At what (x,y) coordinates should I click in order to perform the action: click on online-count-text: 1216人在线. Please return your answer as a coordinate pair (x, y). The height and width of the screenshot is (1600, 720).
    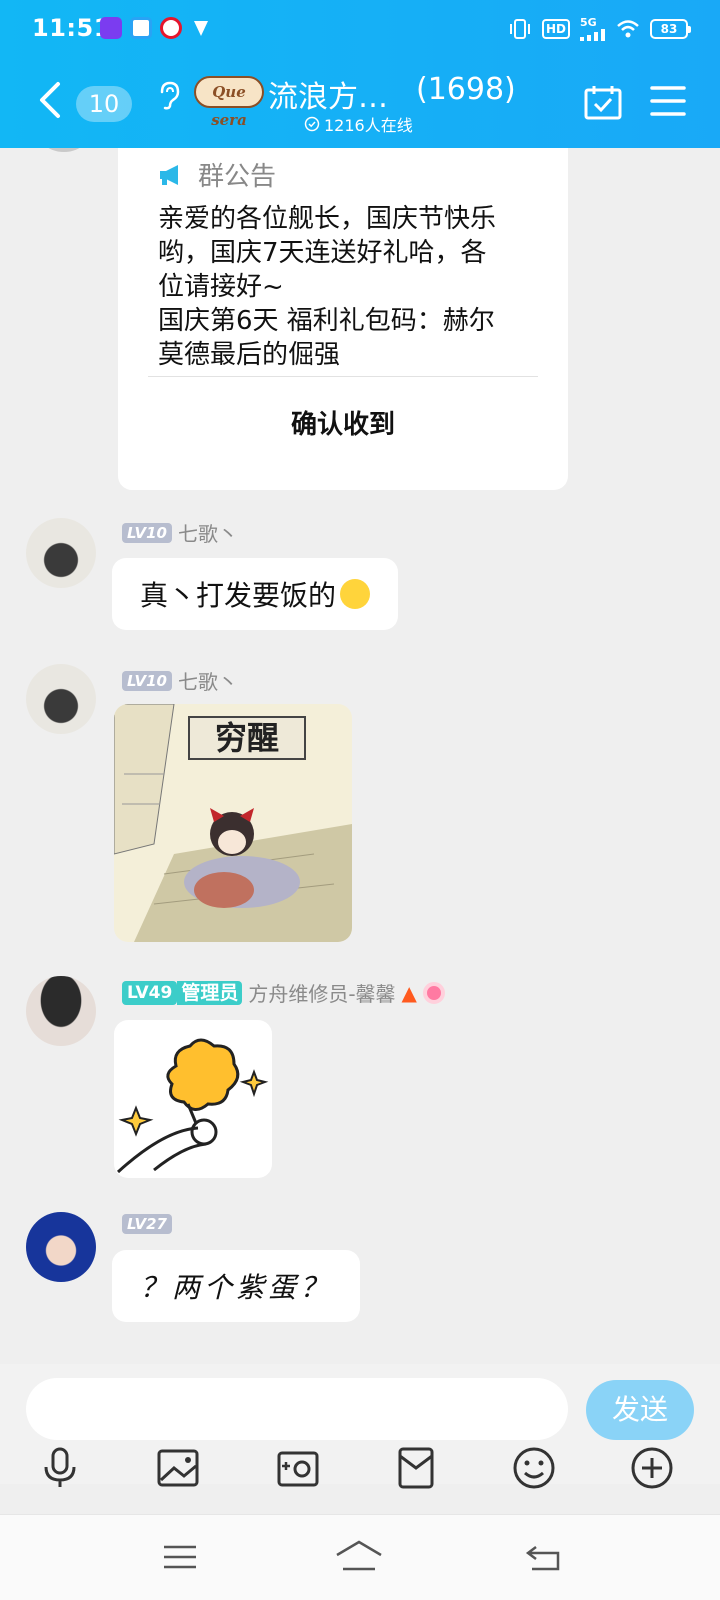
    Looking at the image, I should click on (368, 125).